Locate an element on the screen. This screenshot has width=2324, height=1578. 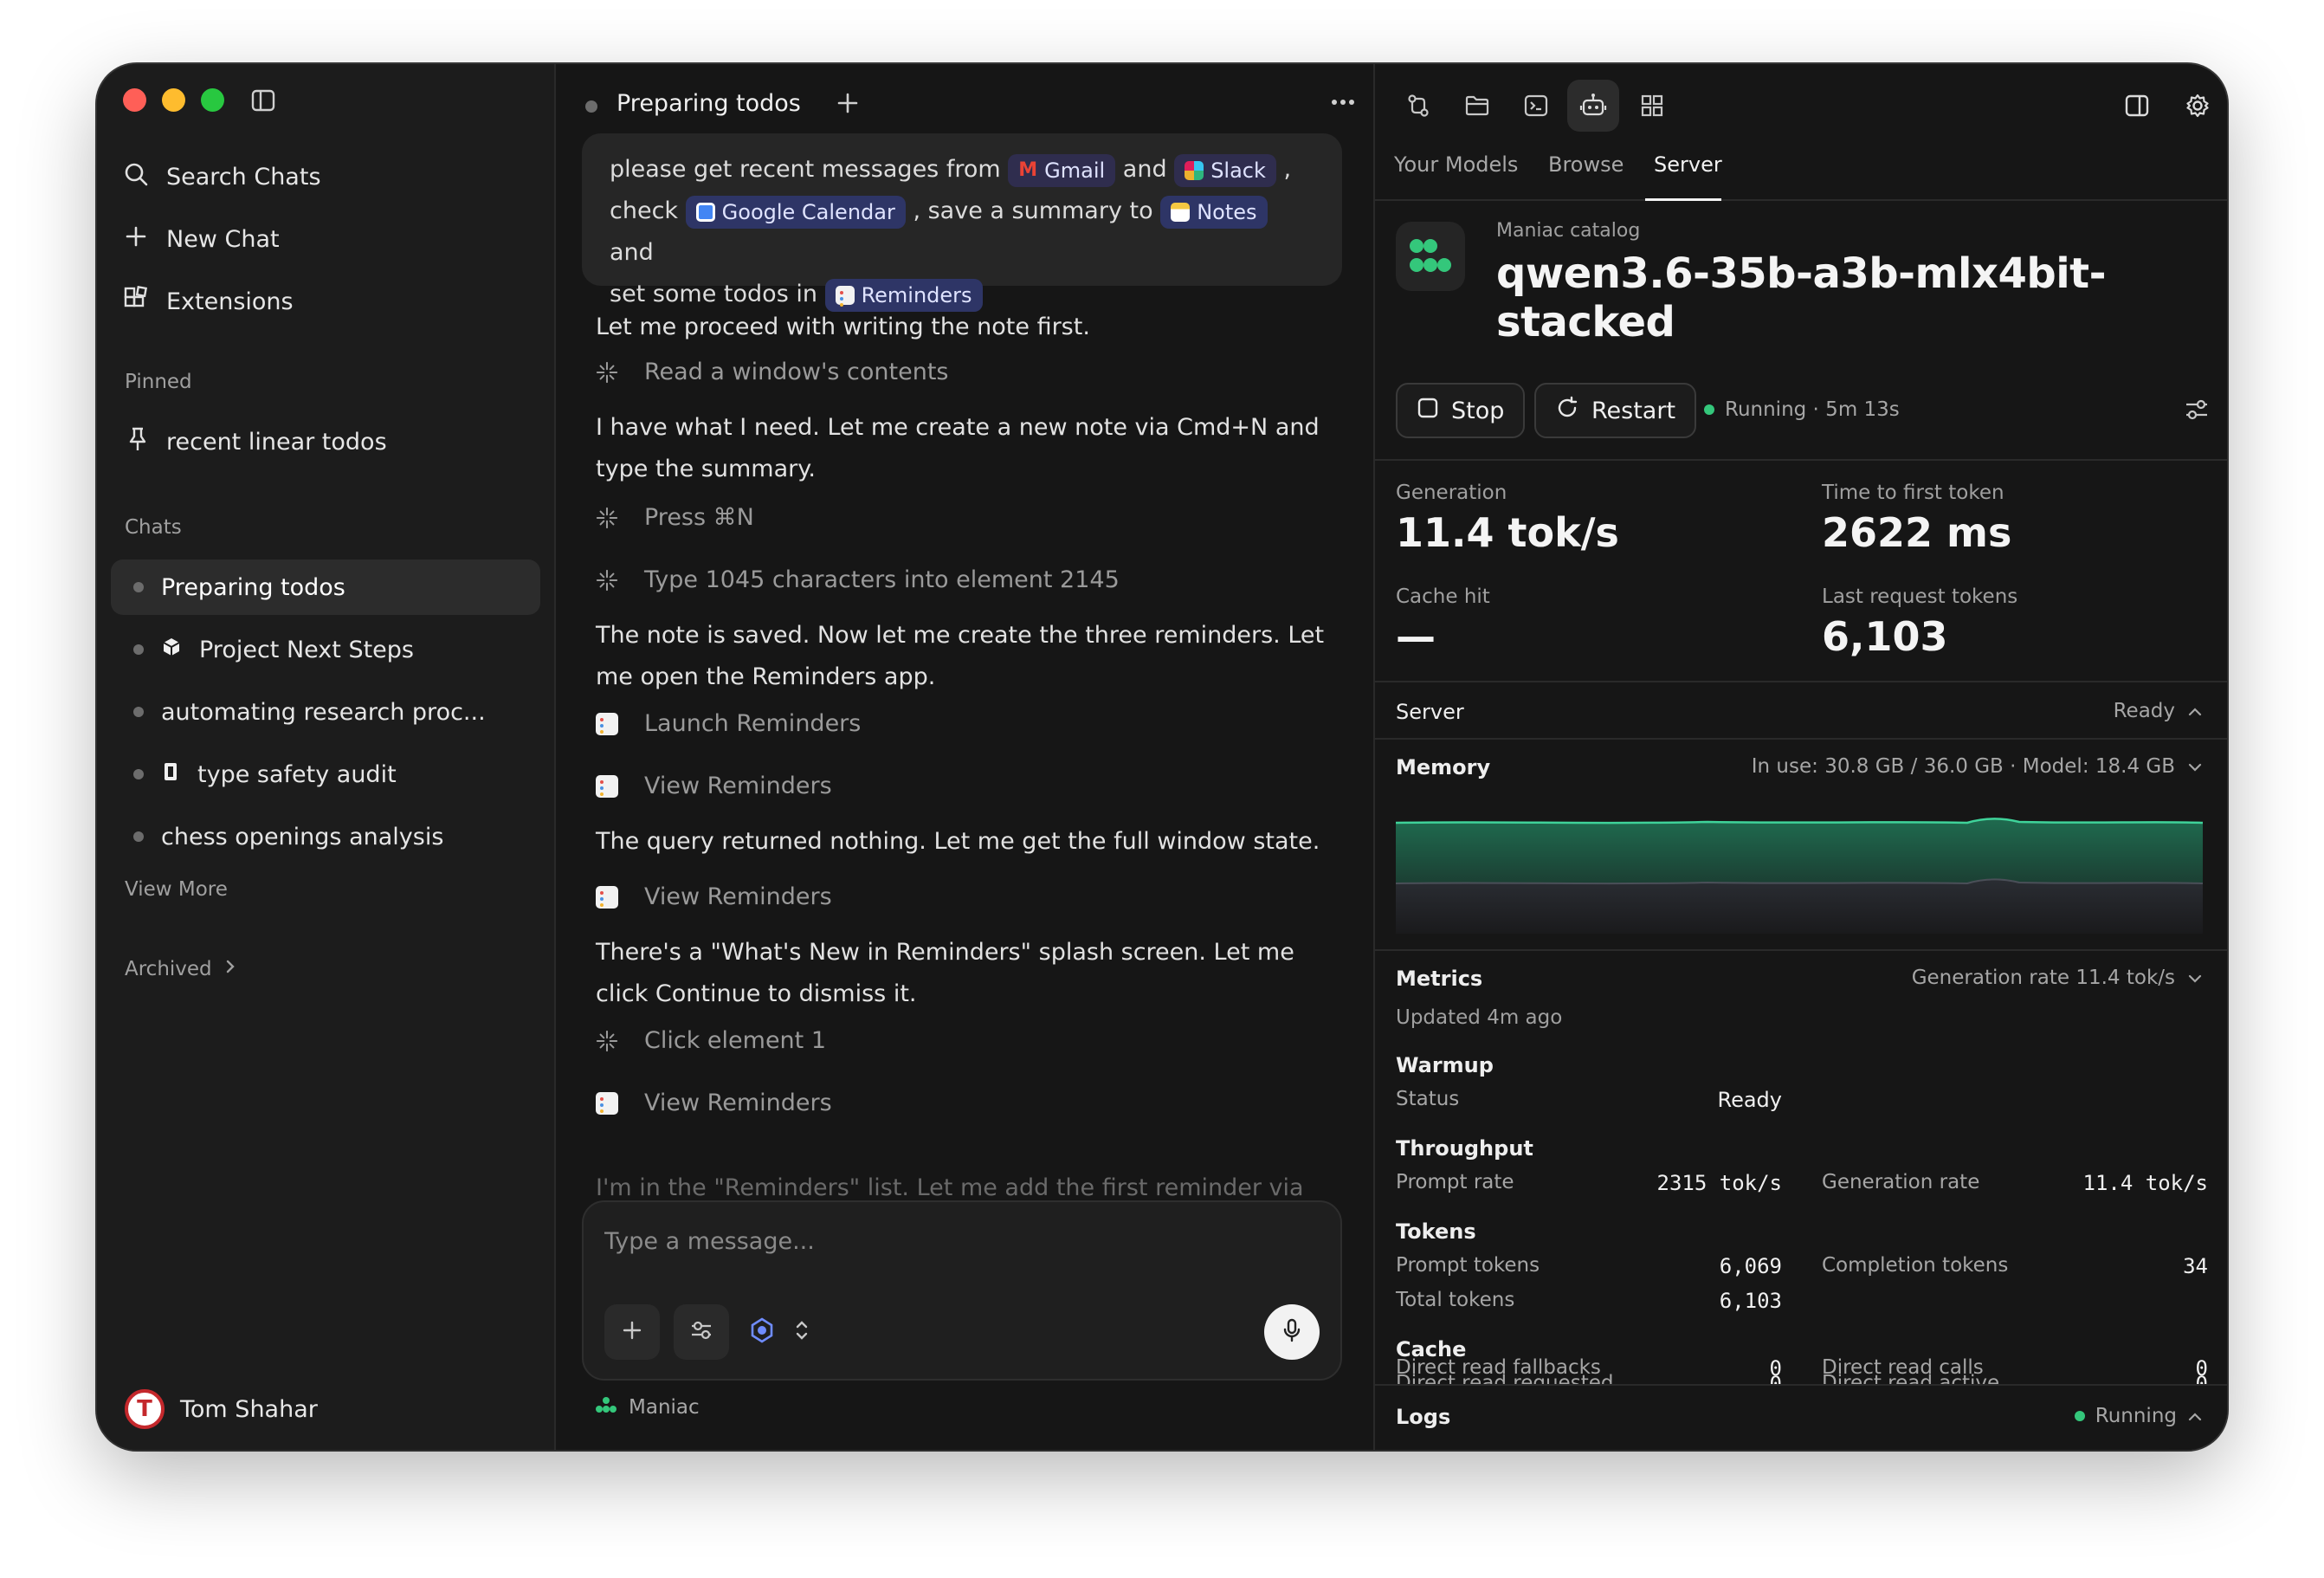
options-button is located at coordinates (701, 1332).